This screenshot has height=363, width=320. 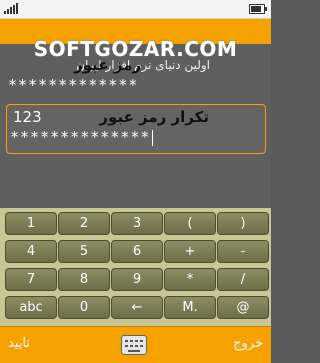 What do you see at coordinates (248, 343) in the screenshot?
I see `exit-softkey: خروج` at bounding box center [248, 343].